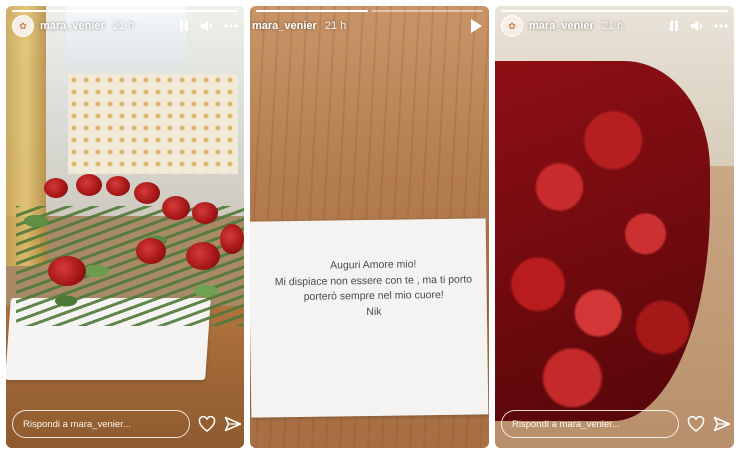 The image size is (740, 454). I want to click on play-icon, so click(476, 26).